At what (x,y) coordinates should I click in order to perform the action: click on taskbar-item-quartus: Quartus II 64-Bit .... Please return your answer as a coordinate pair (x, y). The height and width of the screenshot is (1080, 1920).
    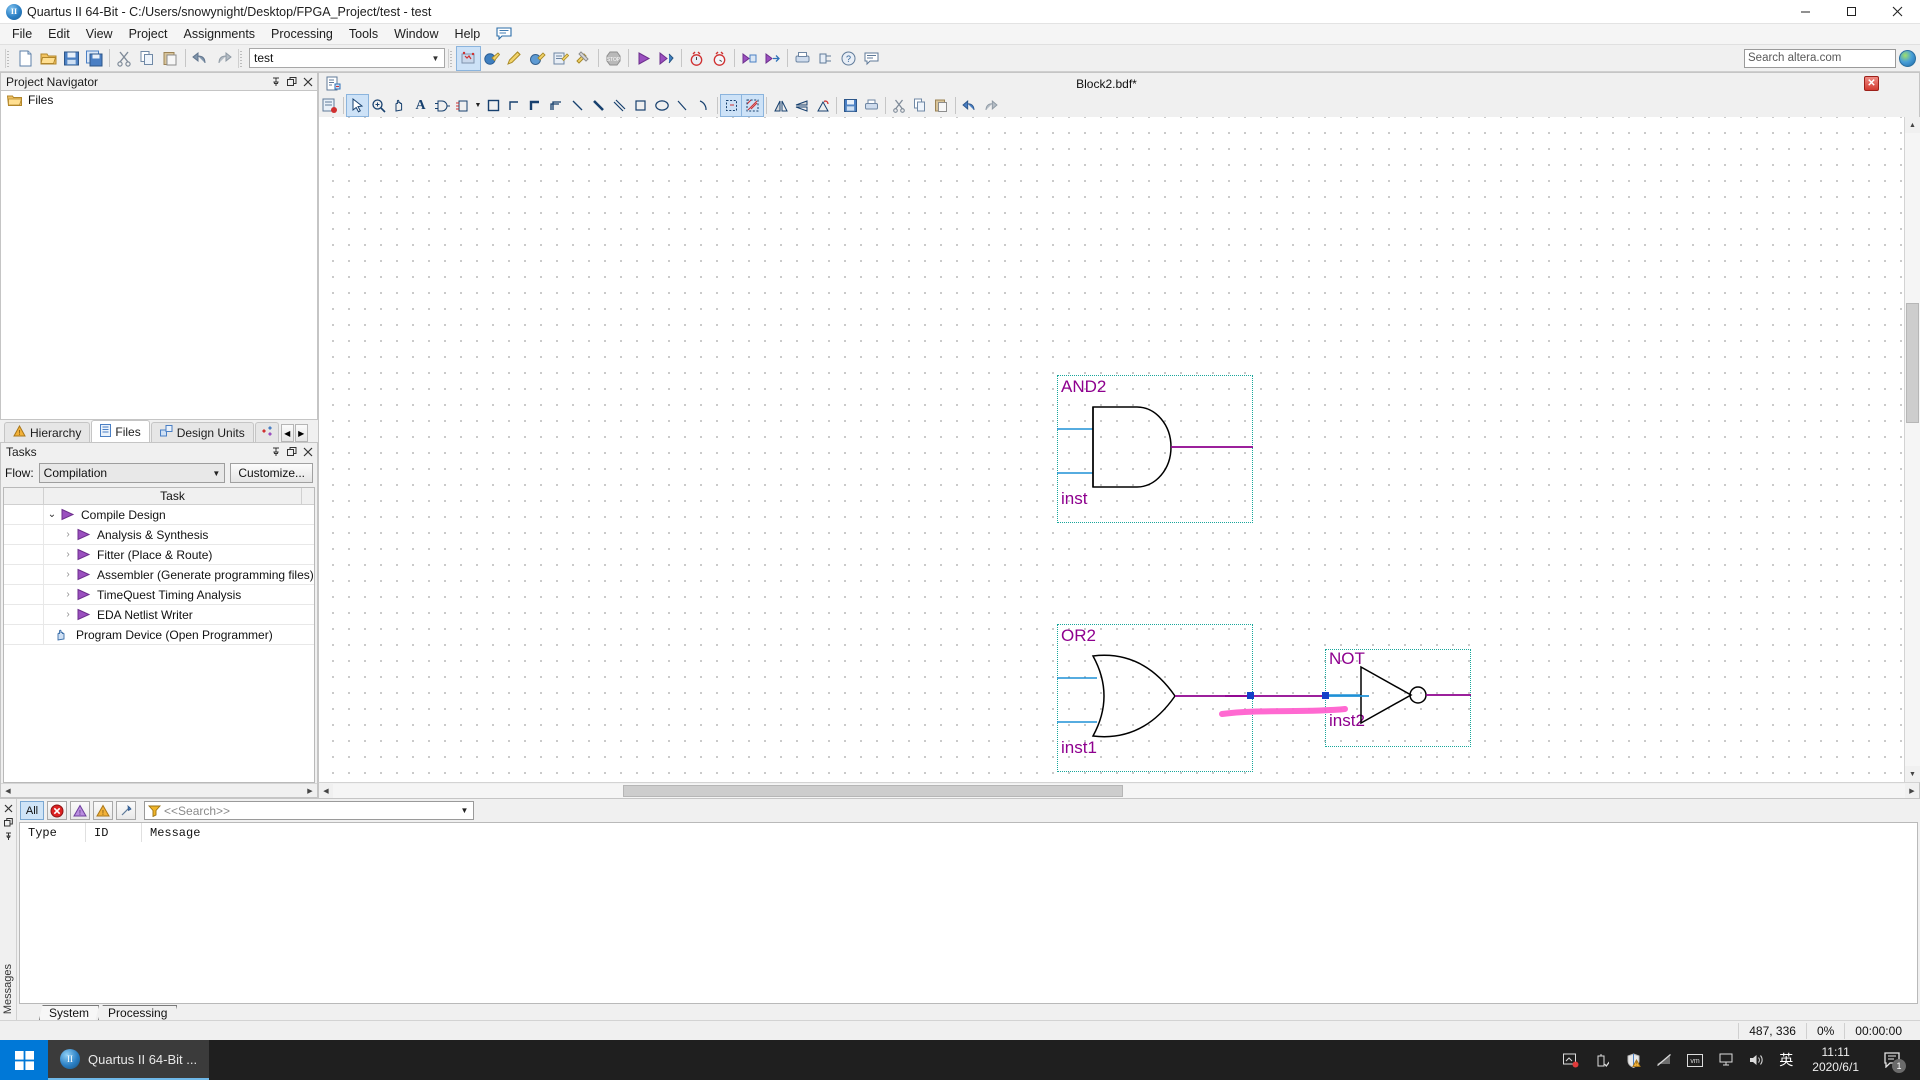
    Looking at the image, I should click on (129, 1060).